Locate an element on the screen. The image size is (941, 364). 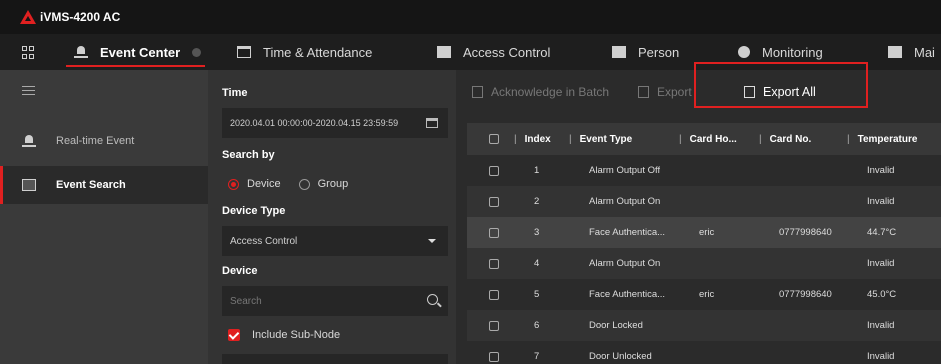
tab-event-center: Event Center is located at coordinates (135, 52).